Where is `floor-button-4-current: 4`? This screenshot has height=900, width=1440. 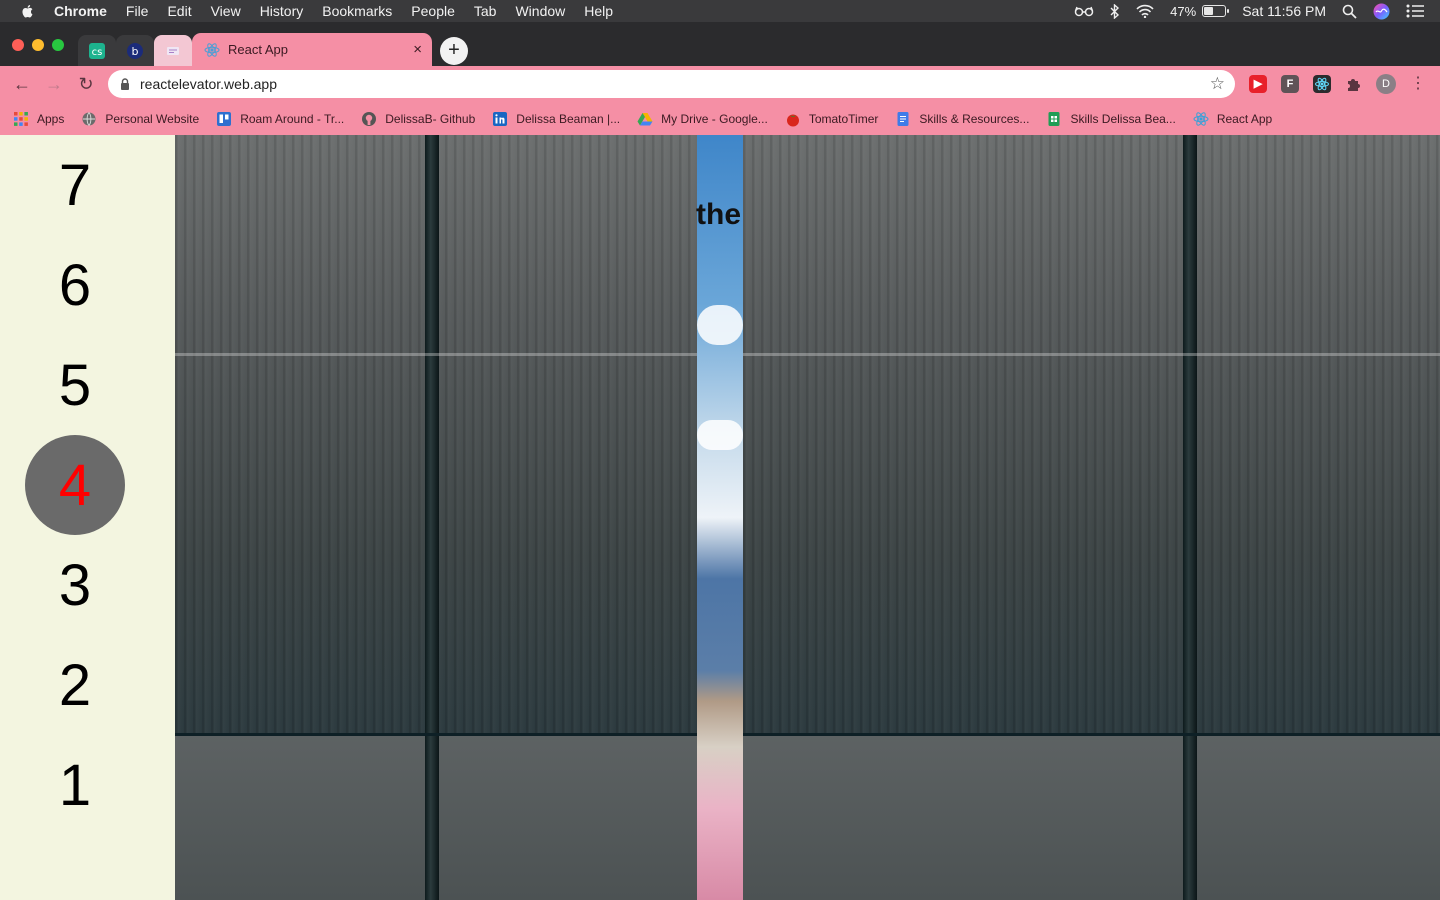 floor-button-4-current: 4 is located at coordinates (75, 485).